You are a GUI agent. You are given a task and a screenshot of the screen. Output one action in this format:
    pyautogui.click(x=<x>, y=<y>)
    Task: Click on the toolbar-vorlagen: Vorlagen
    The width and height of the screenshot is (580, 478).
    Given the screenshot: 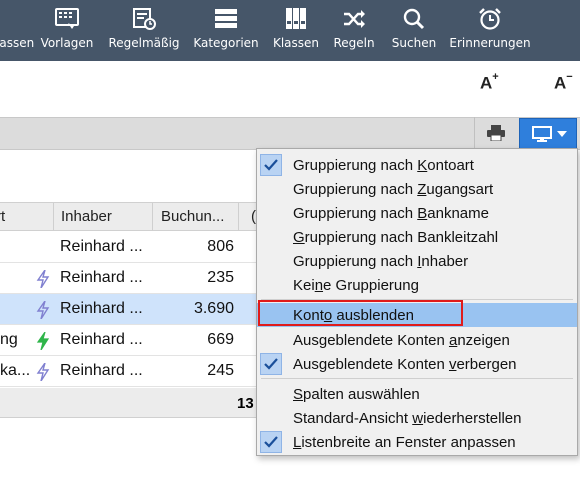 What is the action you would take?
    pyautogui.click(x=67, y=30)
    